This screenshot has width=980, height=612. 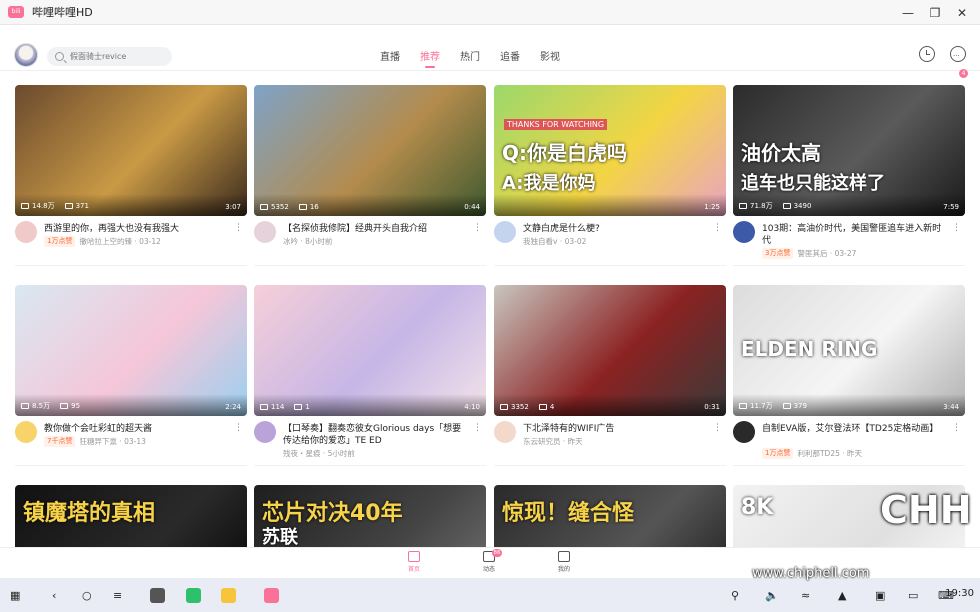 What do you see at coordinates (564, 562) in the screenshot?
I see `tabbar-item-2: 我的` at bounding box center [564, 562].